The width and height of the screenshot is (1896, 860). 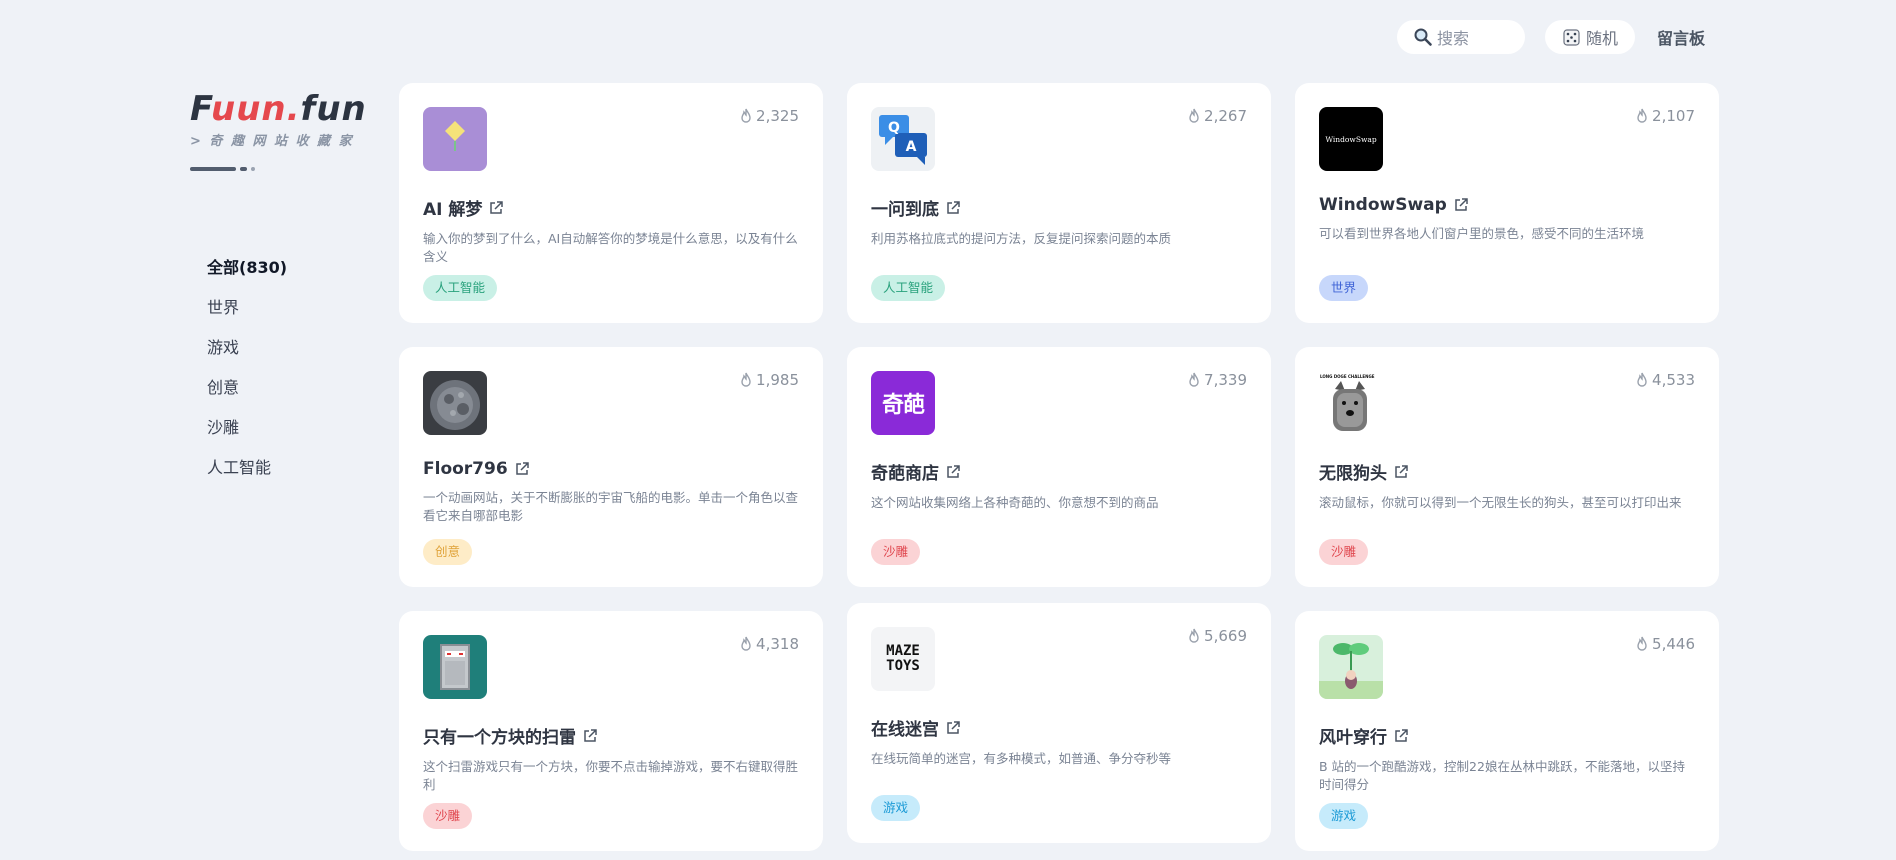 What do you see at coordinates (1351, 139) in the screenshot?
I see `windowswap-logo: WindowSwap` at bounding box center [1351, 139].